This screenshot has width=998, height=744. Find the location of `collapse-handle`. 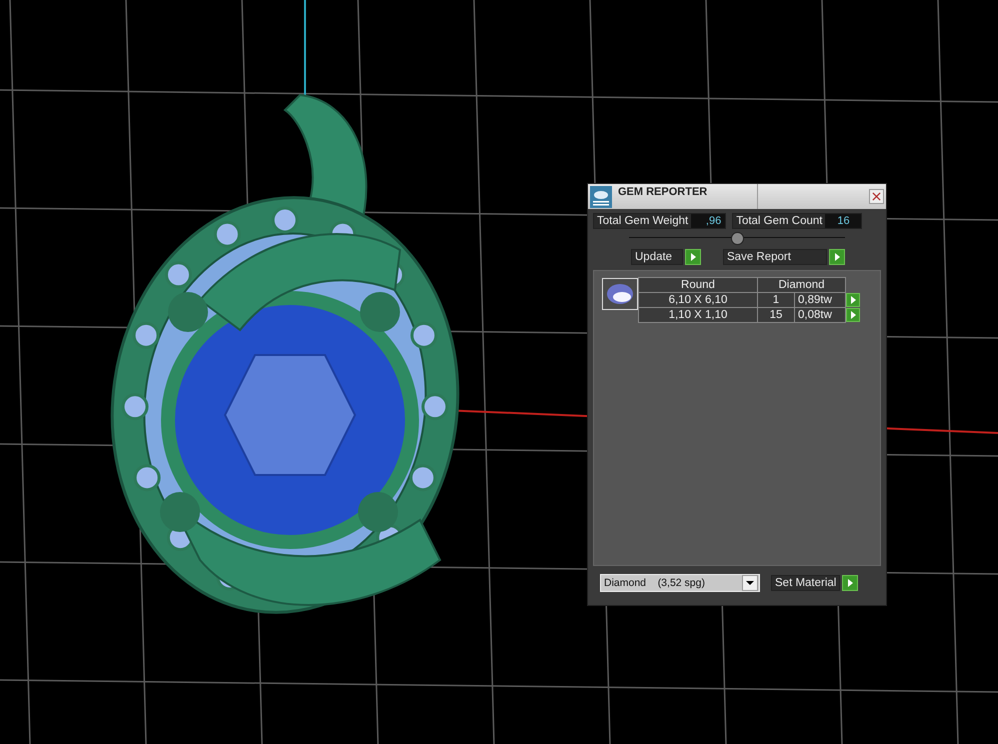

collapse-handle is located at coordinates (737, 238).